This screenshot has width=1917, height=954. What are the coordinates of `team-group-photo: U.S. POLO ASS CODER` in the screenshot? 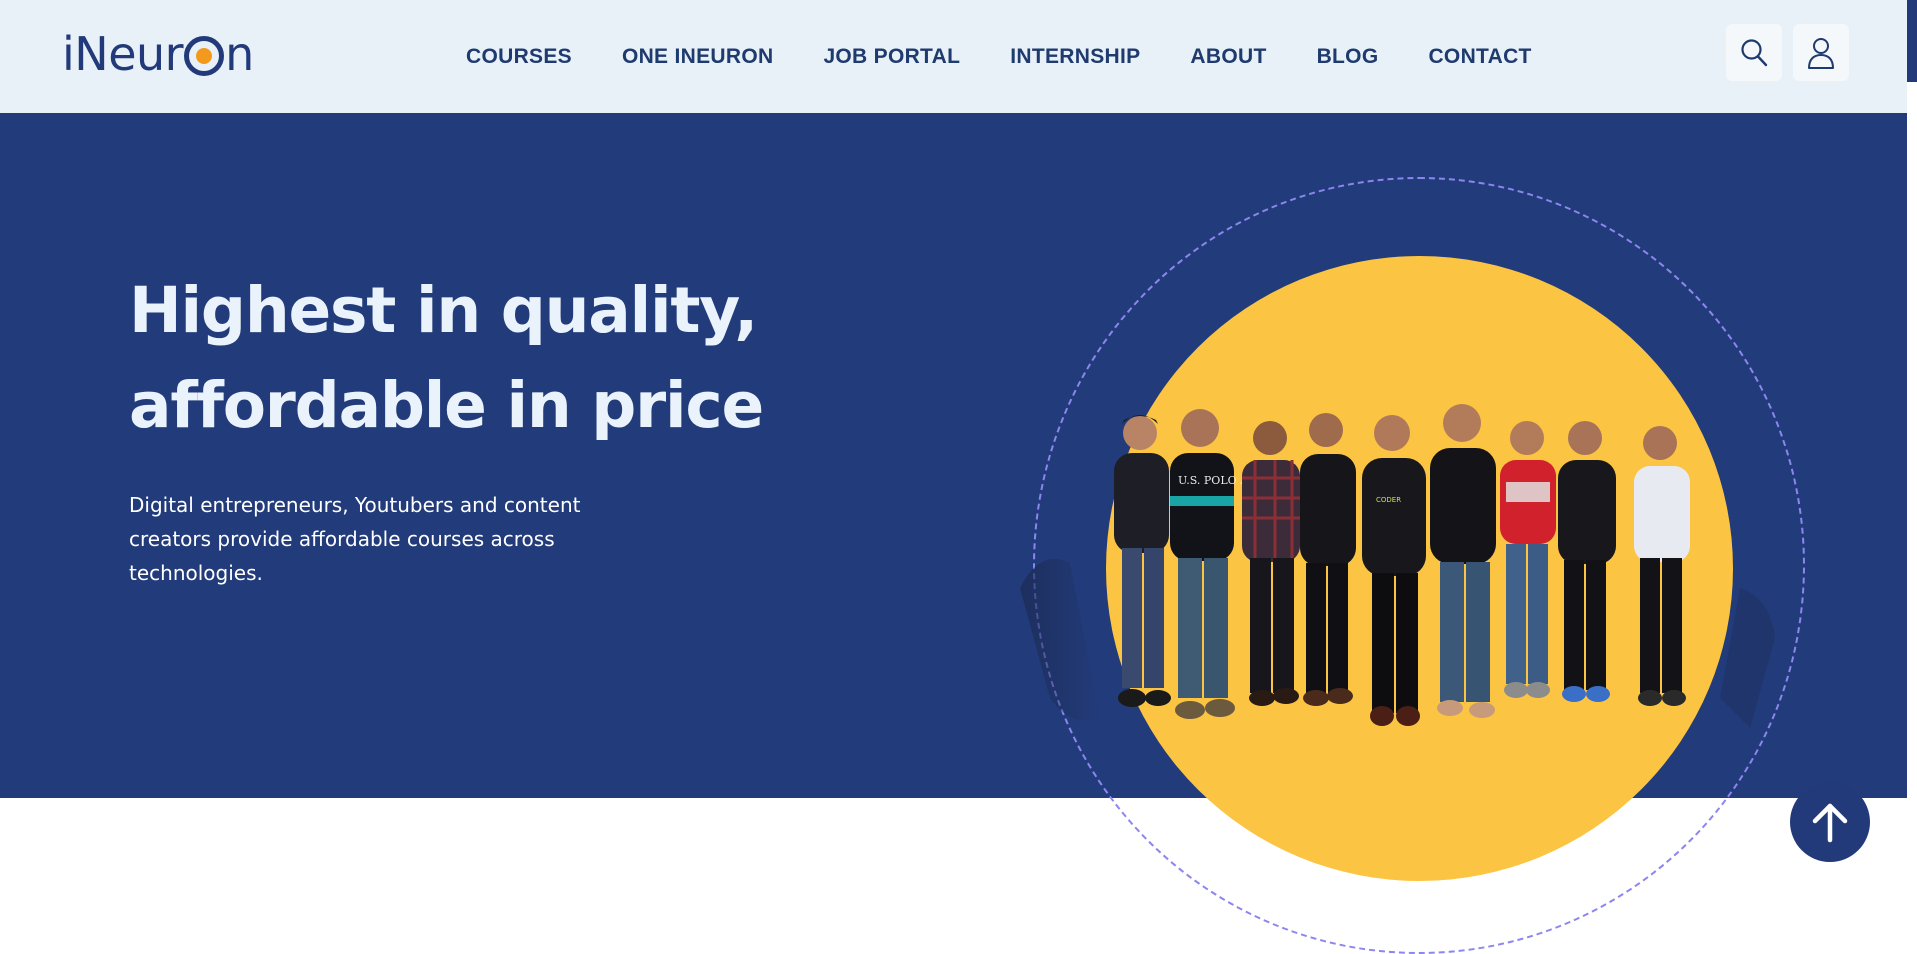 It's located at (1397, 566).